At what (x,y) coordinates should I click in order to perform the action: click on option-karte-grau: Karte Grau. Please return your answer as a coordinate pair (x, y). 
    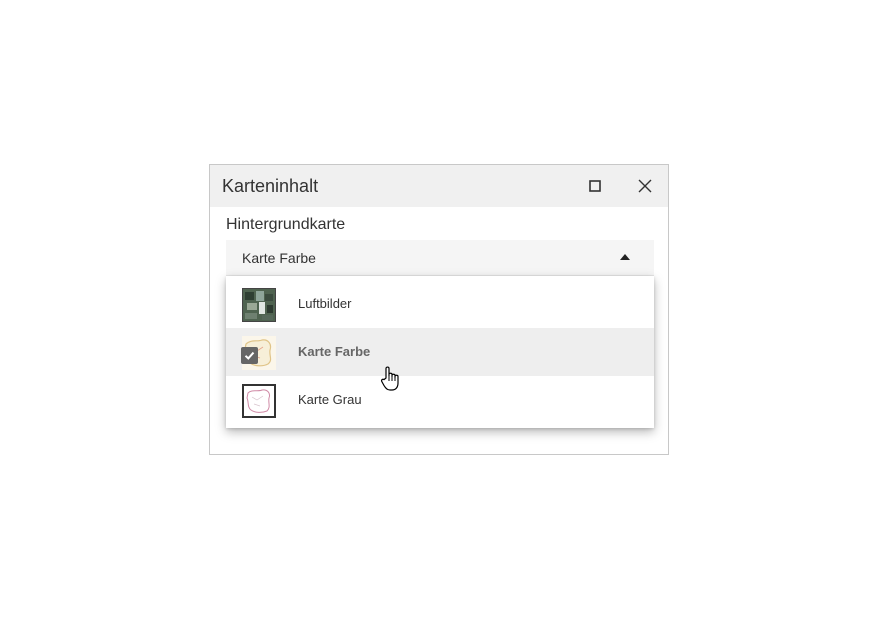
    Looking at the image, I should click on (440, 400).